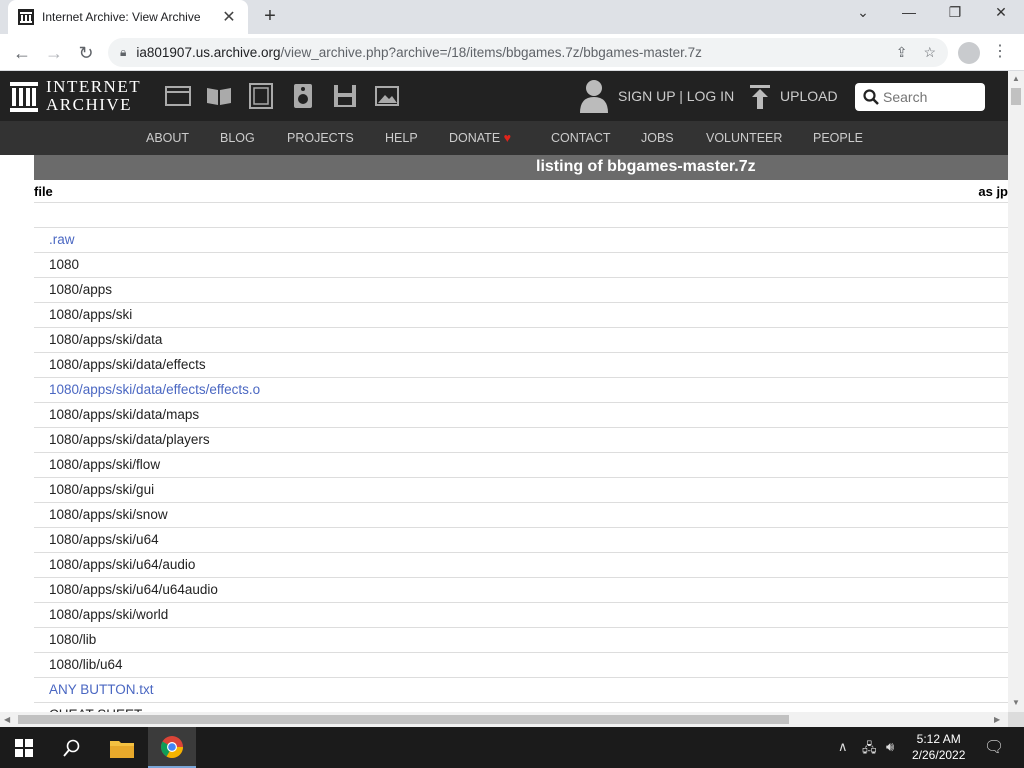 This screenshot has width=1024, height=768. Describe the element at coordinates (1016, 702) in the screenshot. I see `scroll-down-arrow-icon: ▼` at that location.